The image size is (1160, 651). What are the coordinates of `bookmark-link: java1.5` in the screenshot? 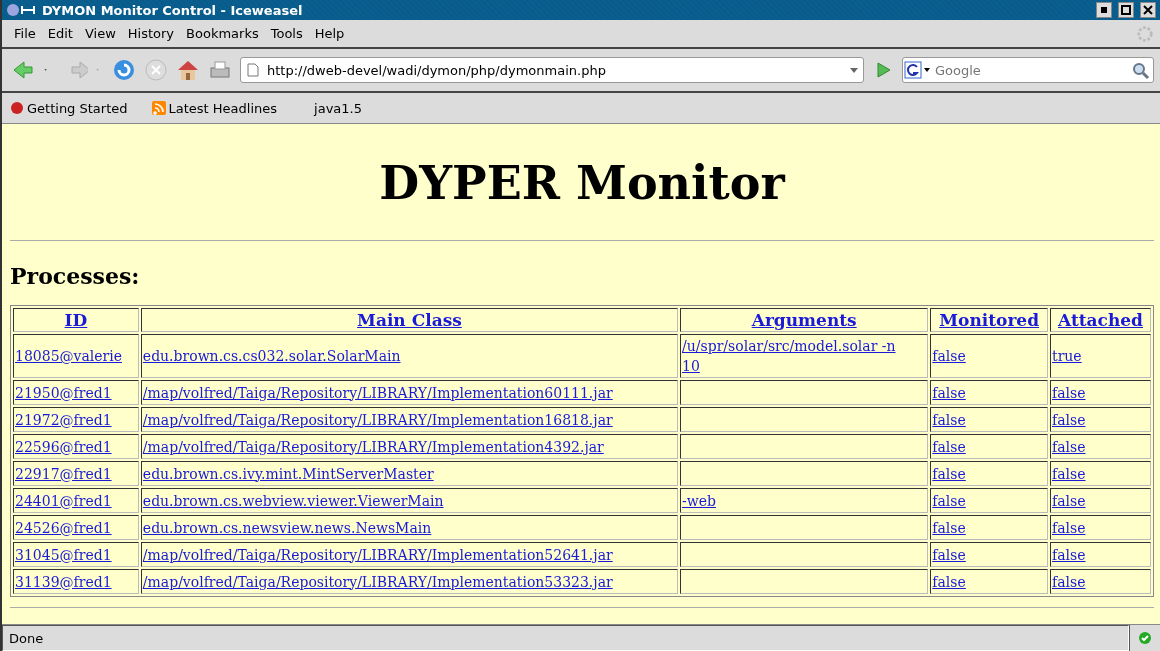 It's located at (331, 108).